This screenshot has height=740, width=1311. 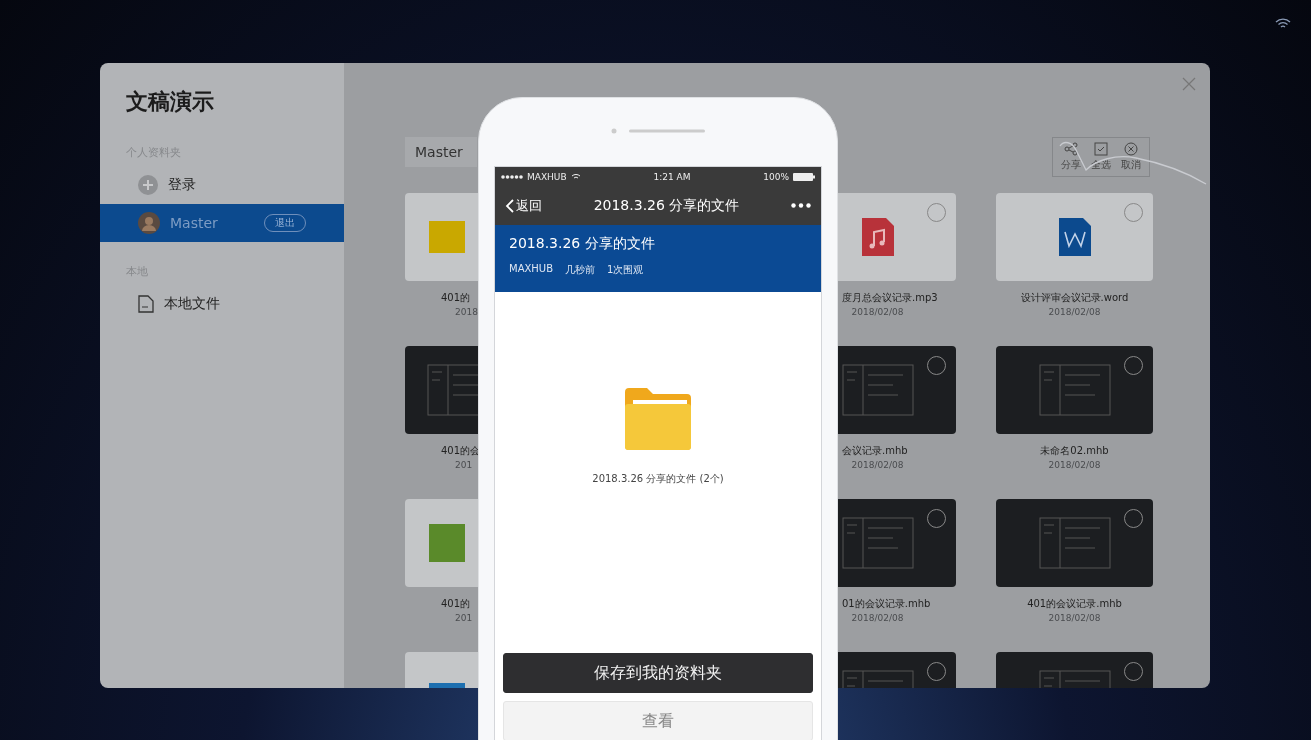 What do you see at coordinates (192, 304) in the screenshot?
I see `sidebar-item-label: 本地文件` at bounding box center [192, 304].